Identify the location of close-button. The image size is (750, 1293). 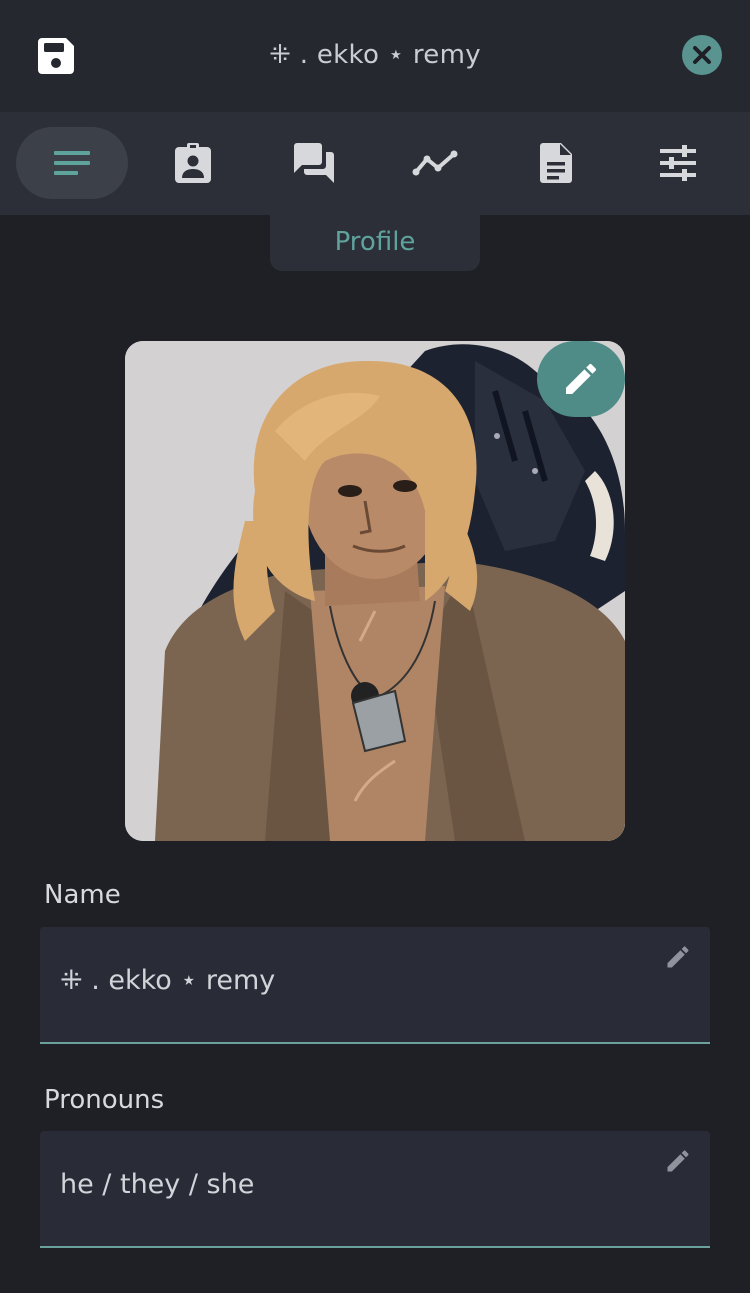
(702, 55).